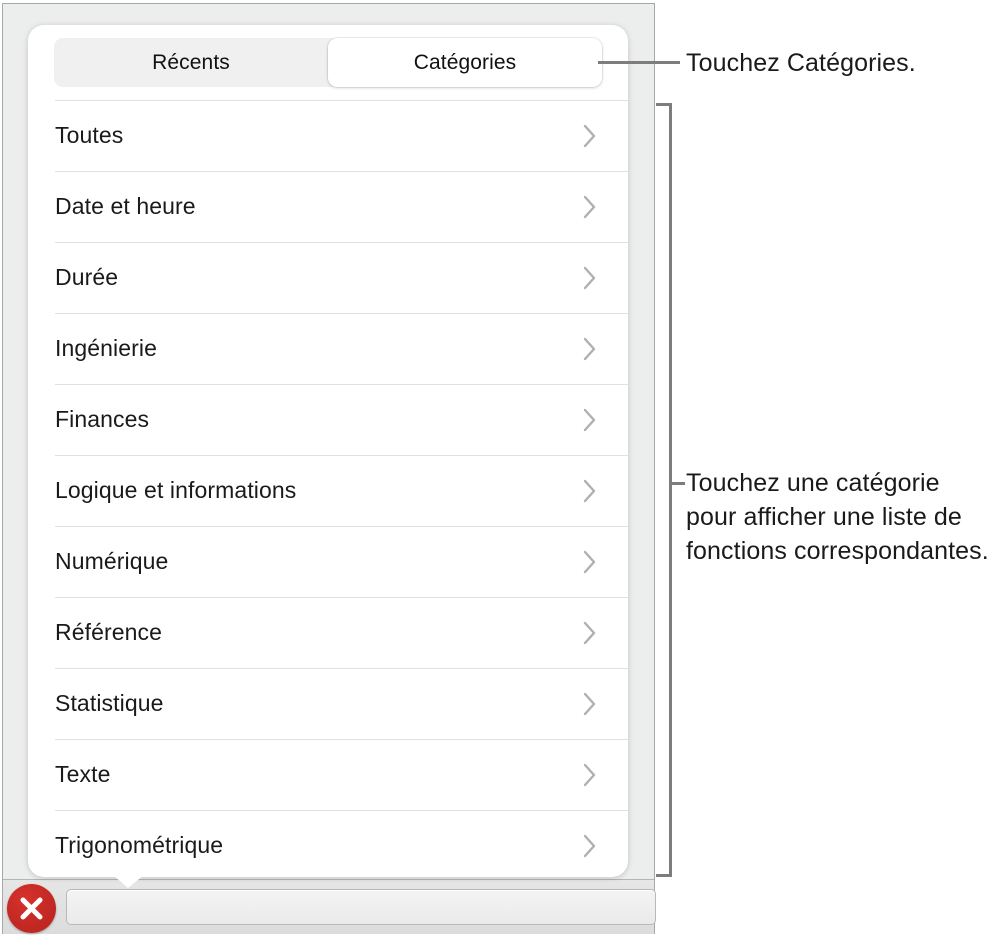 The width and height of the screenshot is (995, 936). I want to click on list-item: Finances, so click(328, 419).